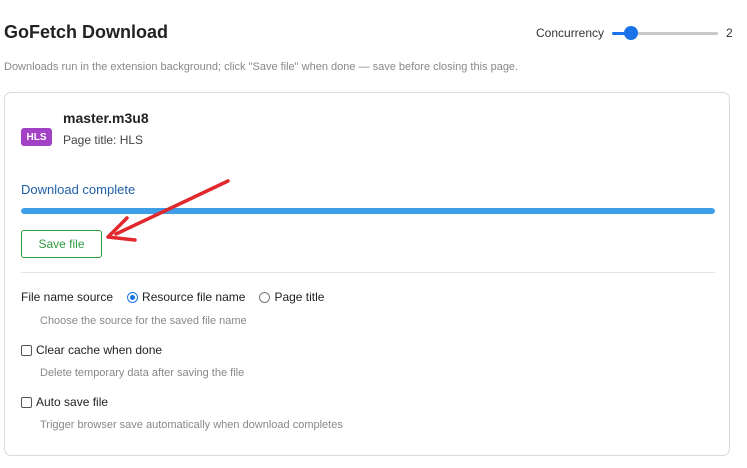  Describe the element at coordinates (133, 297) in the screenshot. I see `radio-resource-file-name-control` at that location.